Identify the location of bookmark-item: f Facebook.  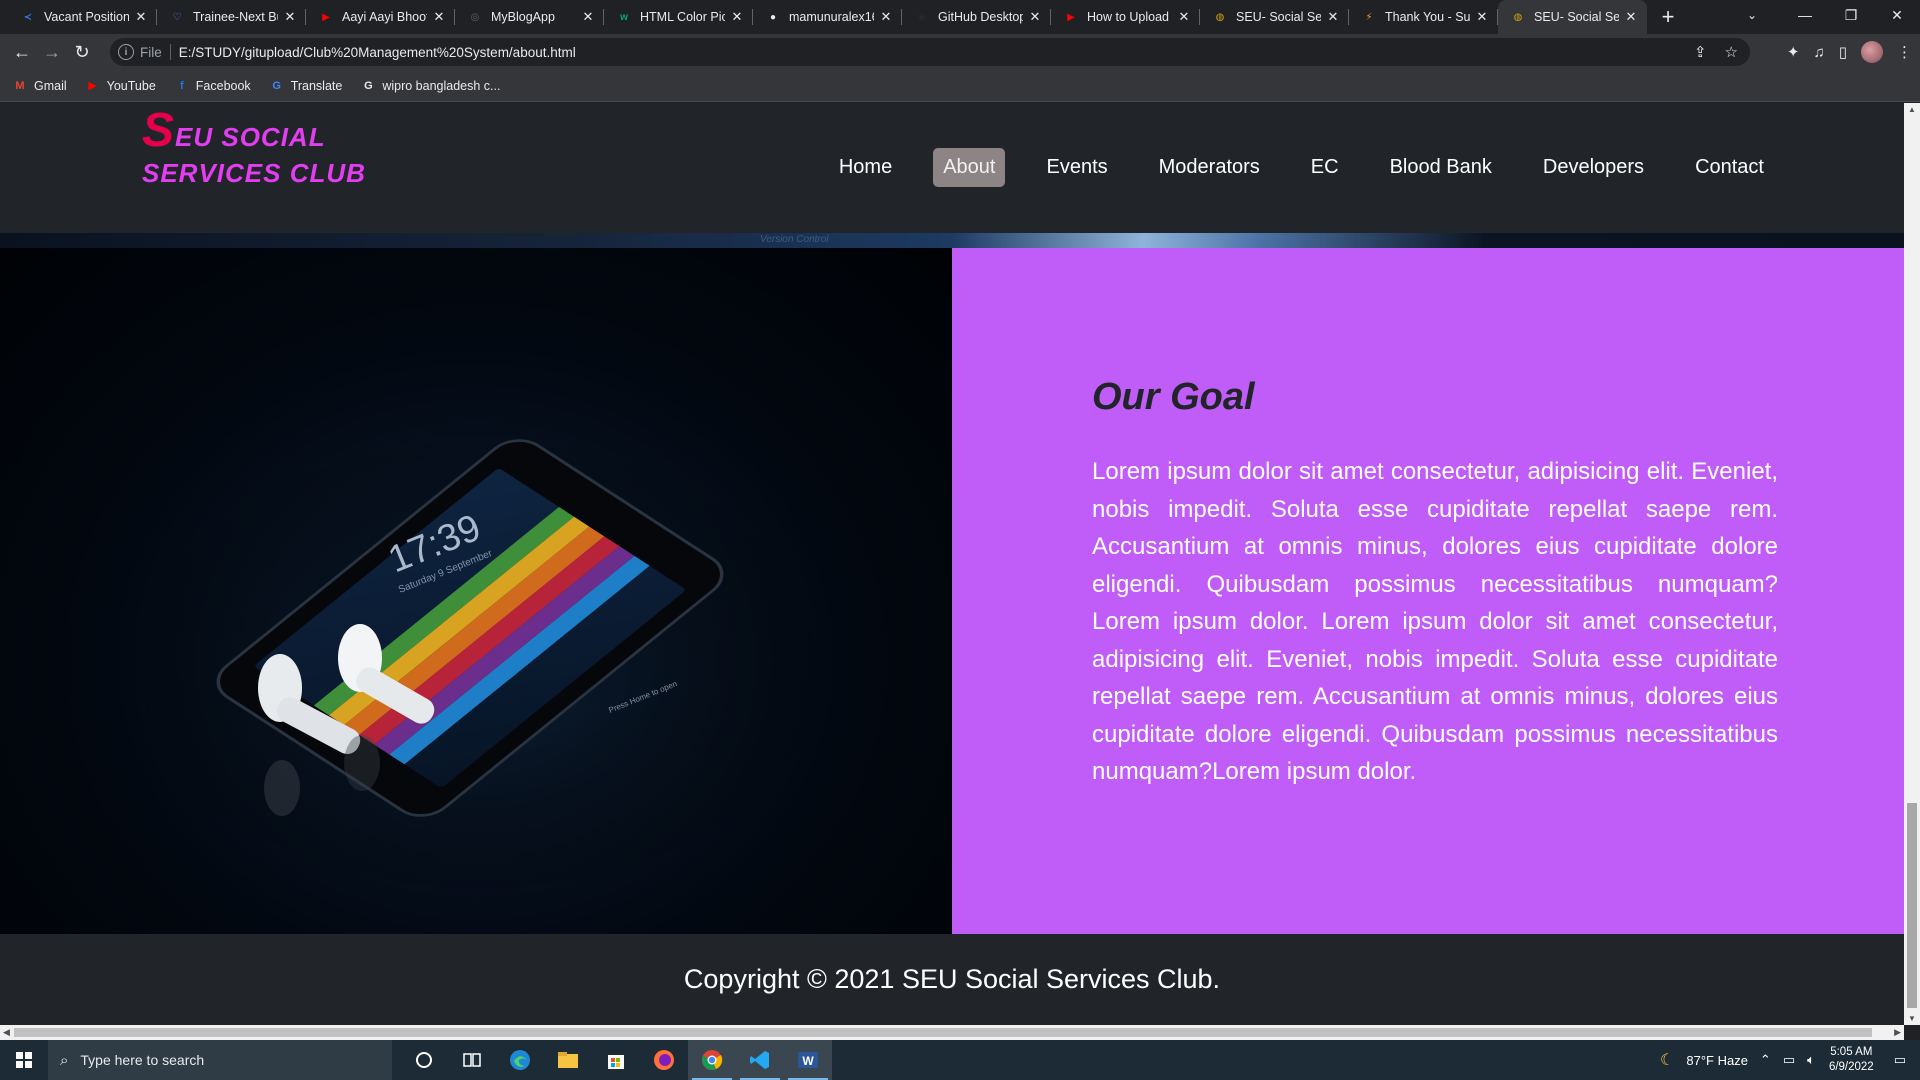
(212, 86).